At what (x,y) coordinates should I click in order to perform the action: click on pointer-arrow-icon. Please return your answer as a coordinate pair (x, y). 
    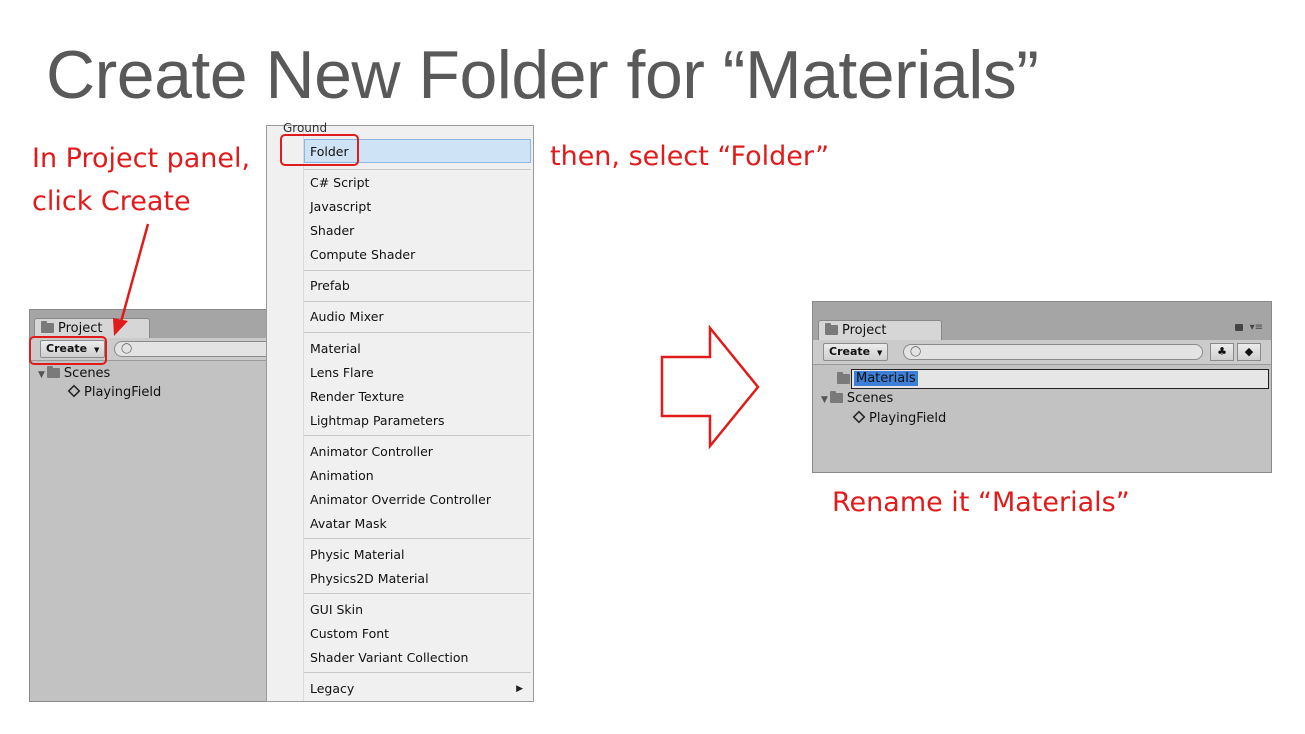
    Looking at the image, I should click on (131, 279).